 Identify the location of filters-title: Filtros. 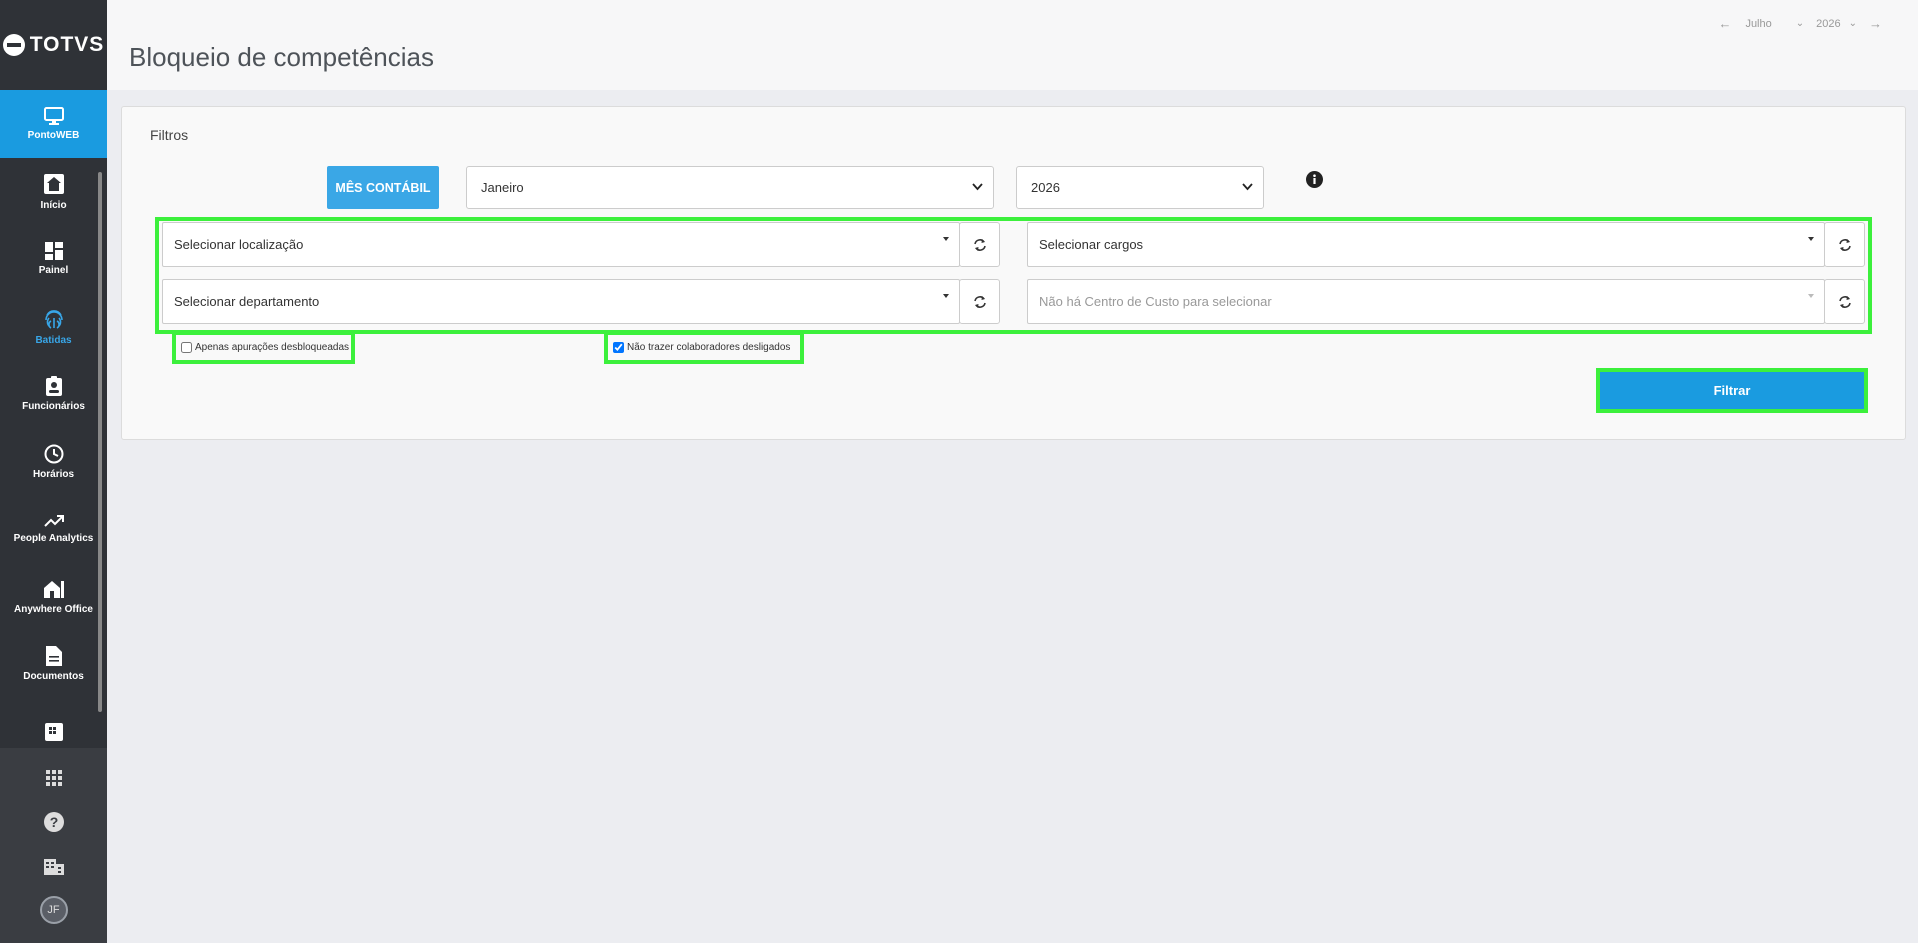
(169, 135).